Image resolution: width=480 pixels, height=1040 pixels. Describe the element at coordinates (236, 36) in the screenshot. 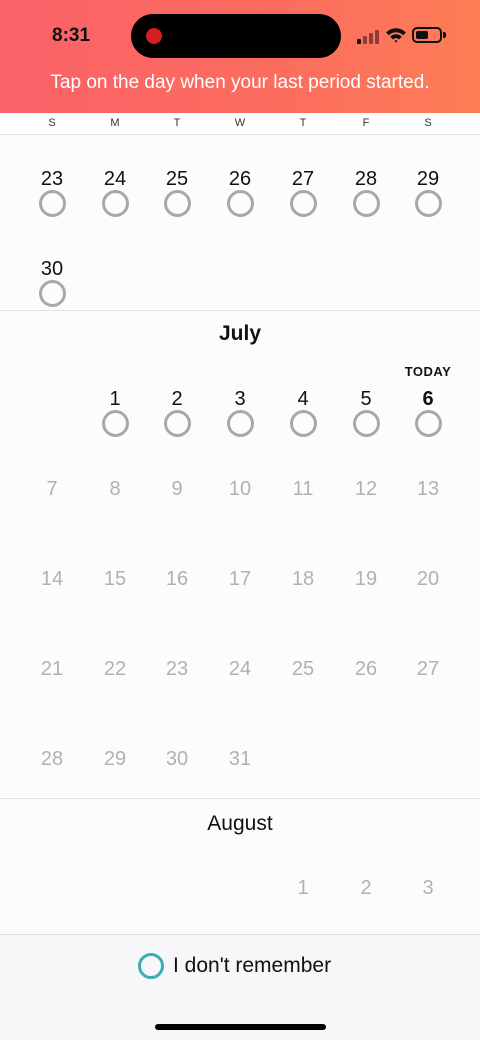

I see `dynamic-island` at that location.